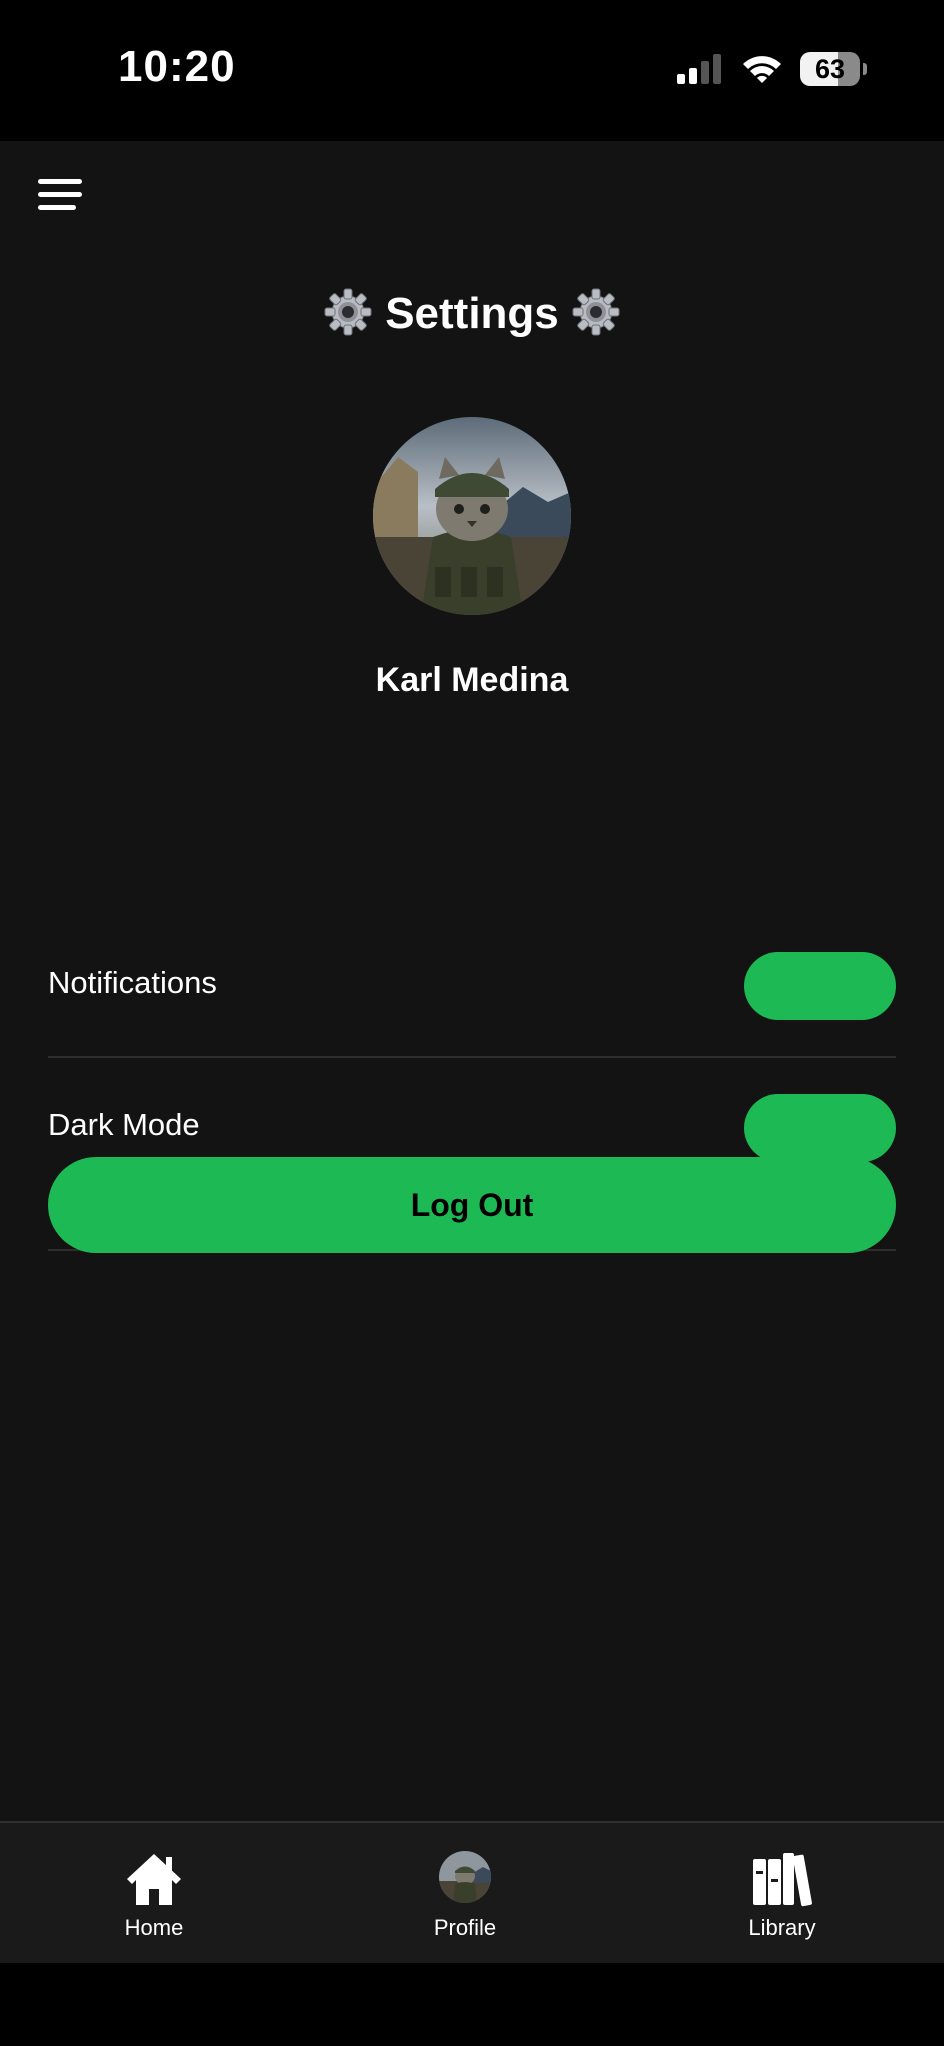 The width and height of the screenshot is (944, 2046). Describe the element at coordinates (472, 680) in the screenshot. I see `user-name: Karl Medina` at that location.